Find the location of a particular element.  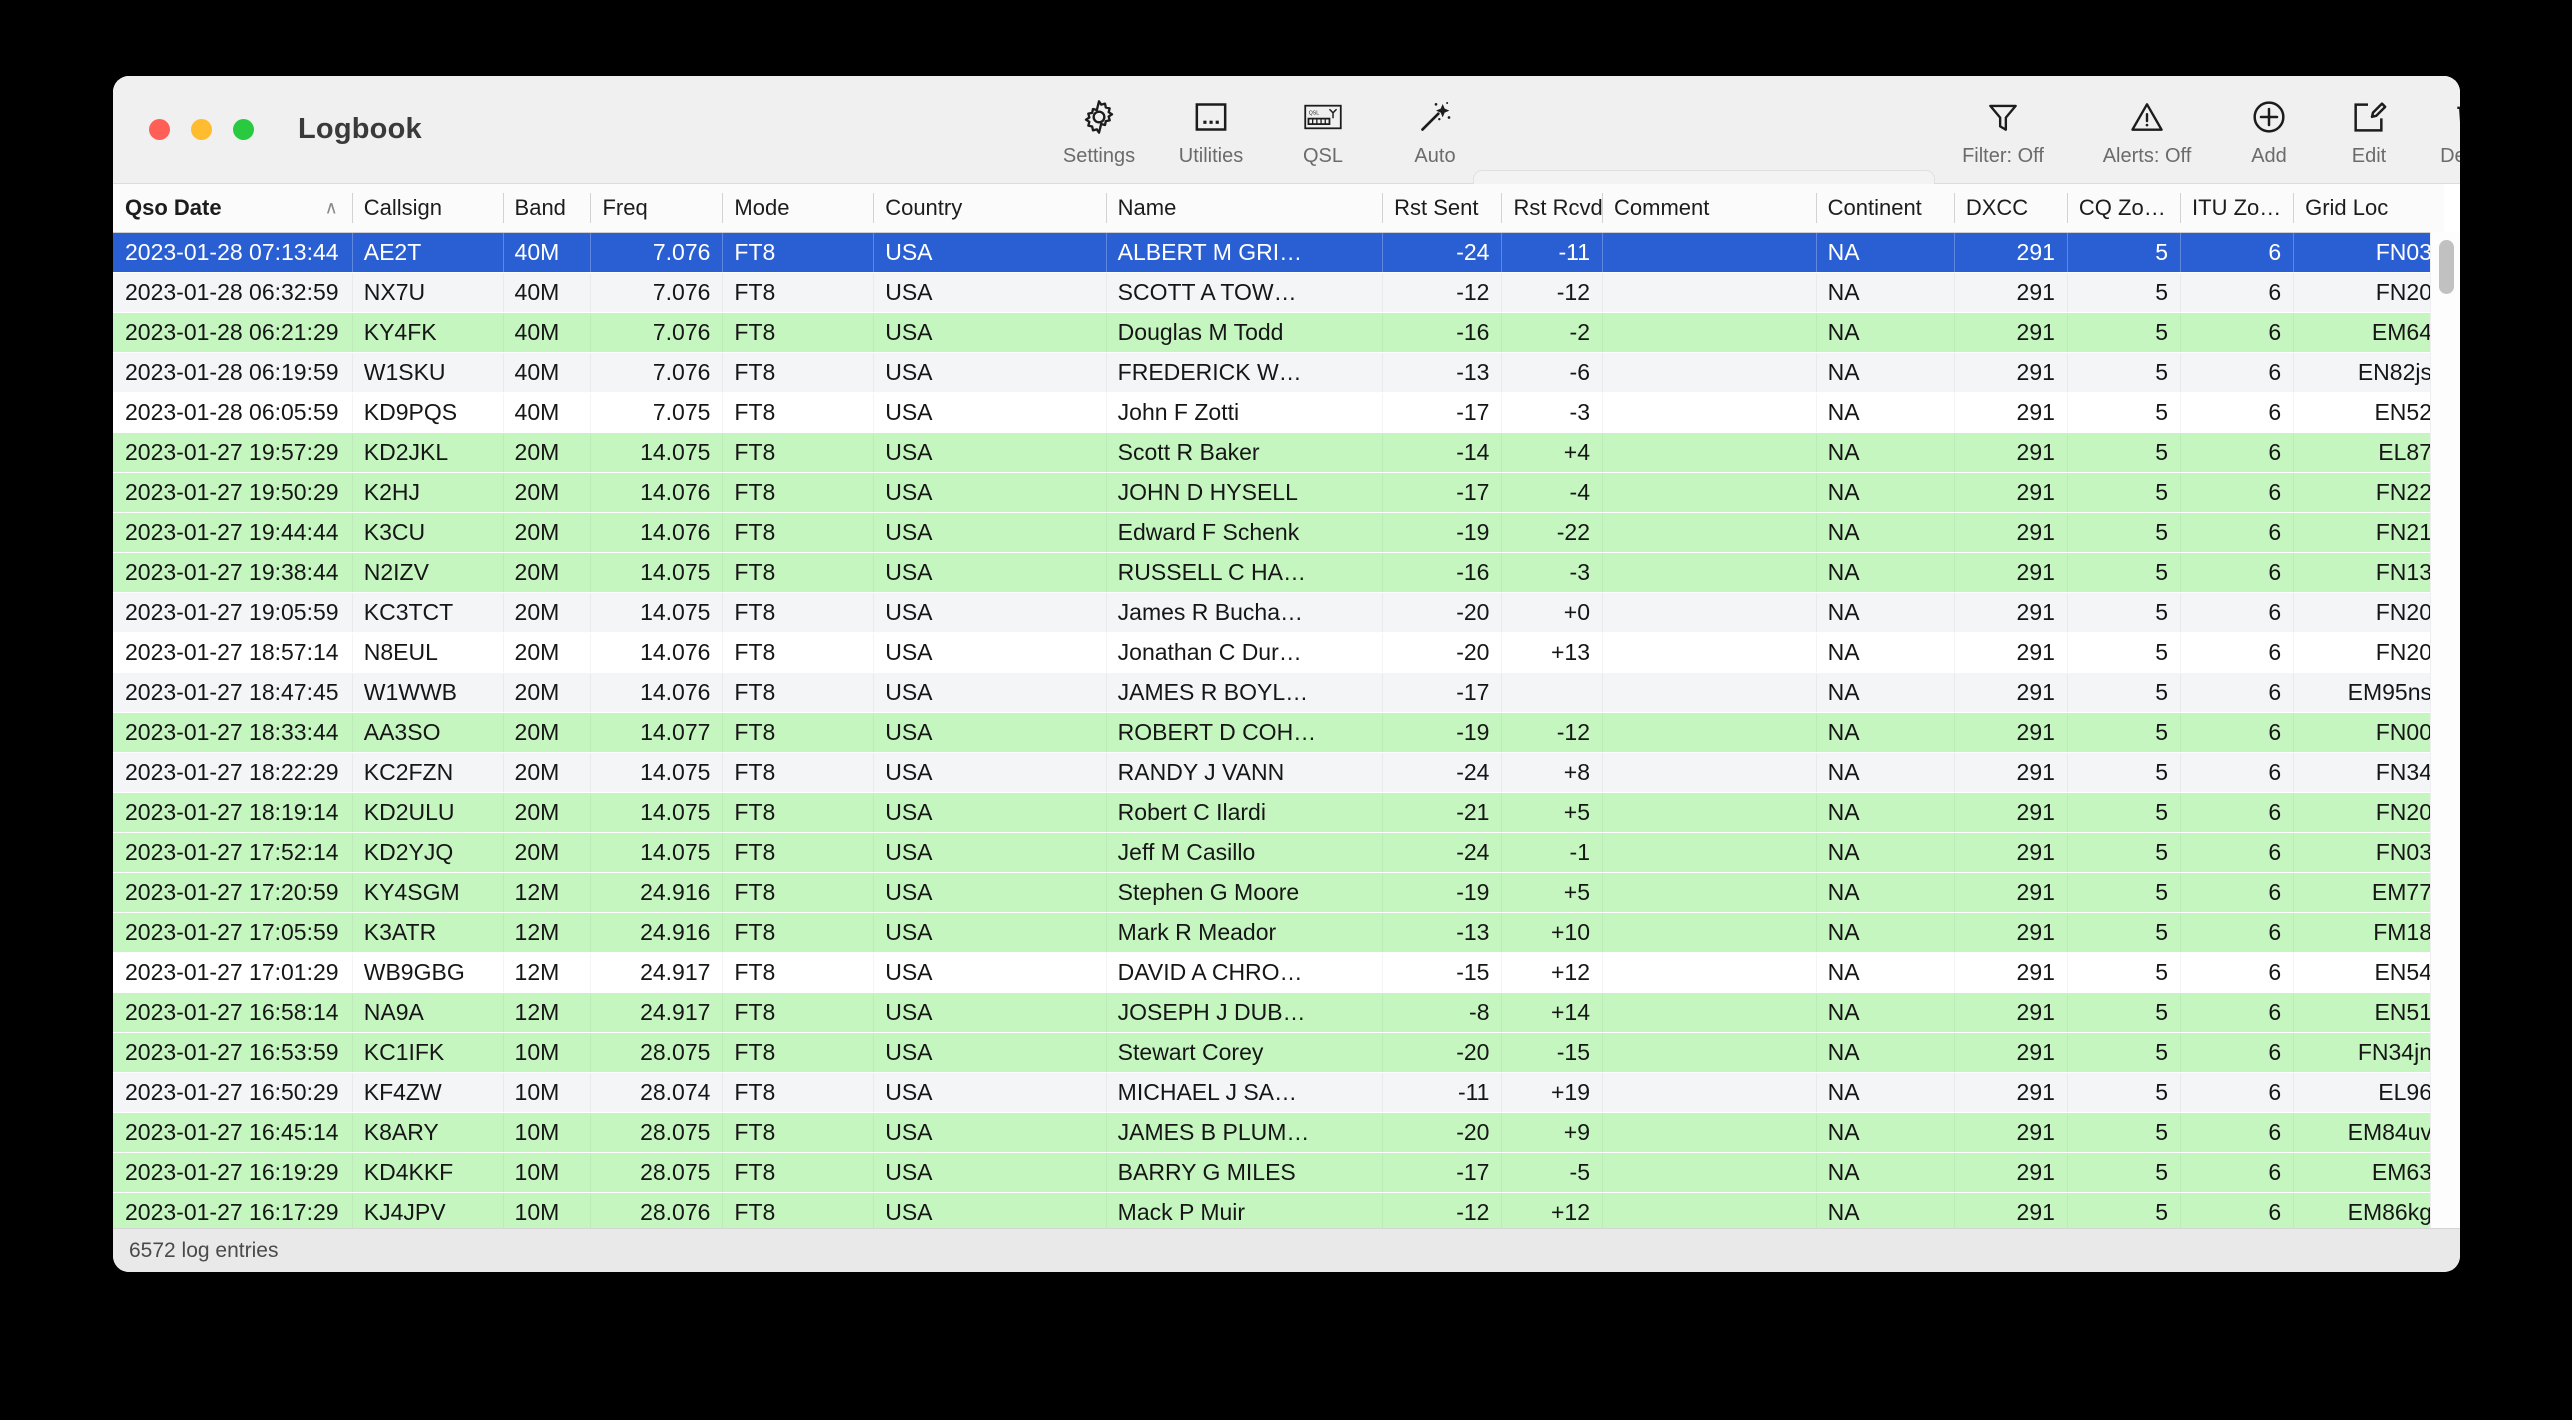

cell-rst-rcvd: -2 is located at coordinates (1551, 332).